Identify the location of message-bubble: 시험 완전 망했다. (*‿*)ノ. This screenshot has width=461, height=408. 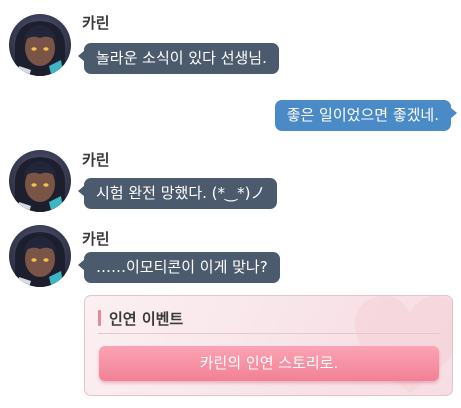
(177, 193).